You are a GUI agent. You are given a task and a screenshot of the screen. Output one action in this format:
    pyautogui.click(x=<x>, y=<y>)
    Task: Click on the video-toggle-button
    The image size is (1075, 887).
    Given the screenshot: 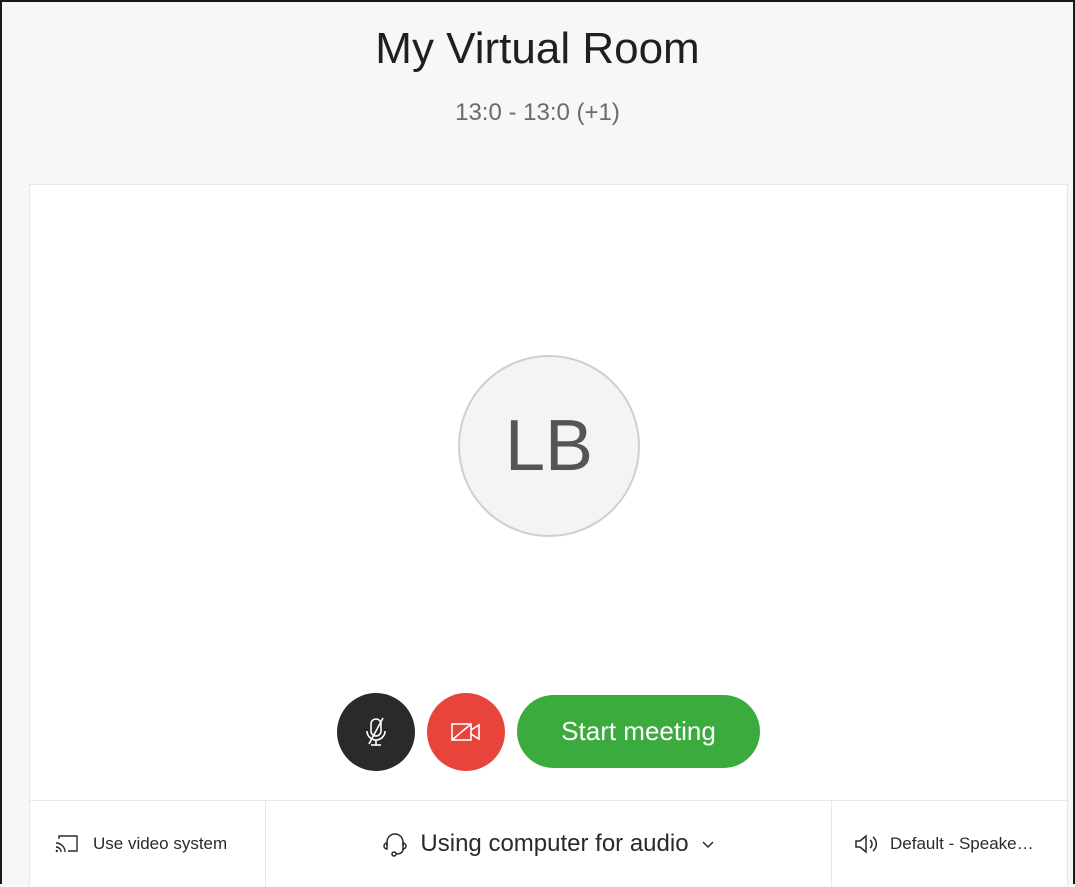 What is the action you would take?
    pyautogui.click(x=466, y=732)
    